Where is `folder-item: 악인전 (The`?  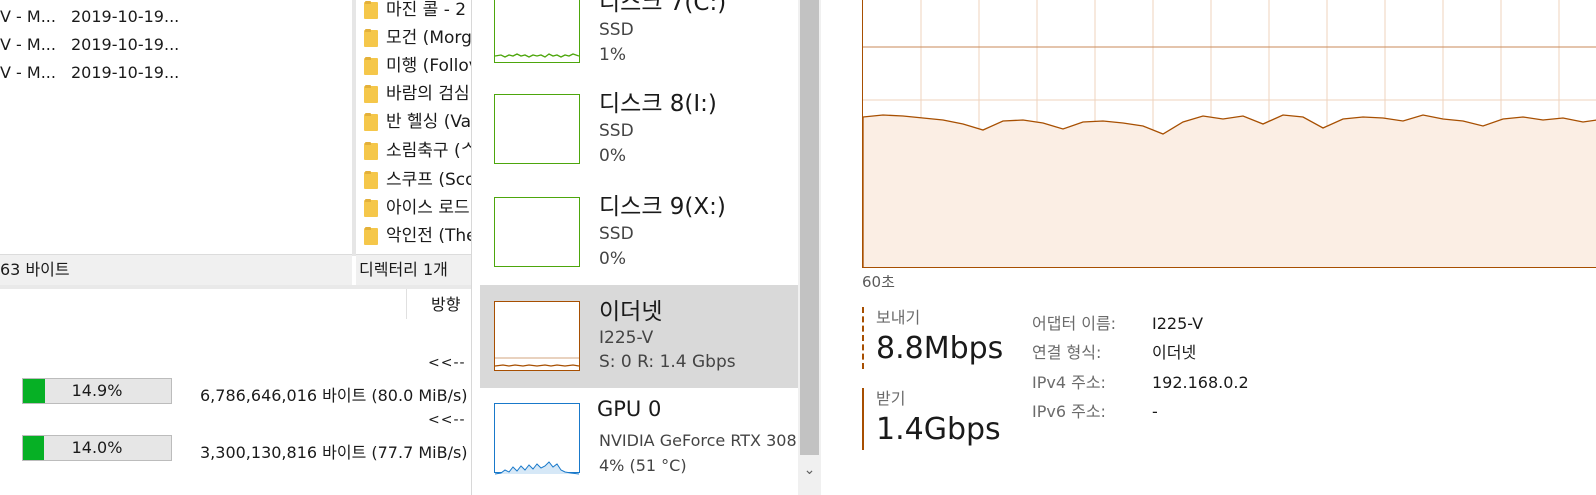 folder-item: 악인전 (The is located at coordinates (416, 236).